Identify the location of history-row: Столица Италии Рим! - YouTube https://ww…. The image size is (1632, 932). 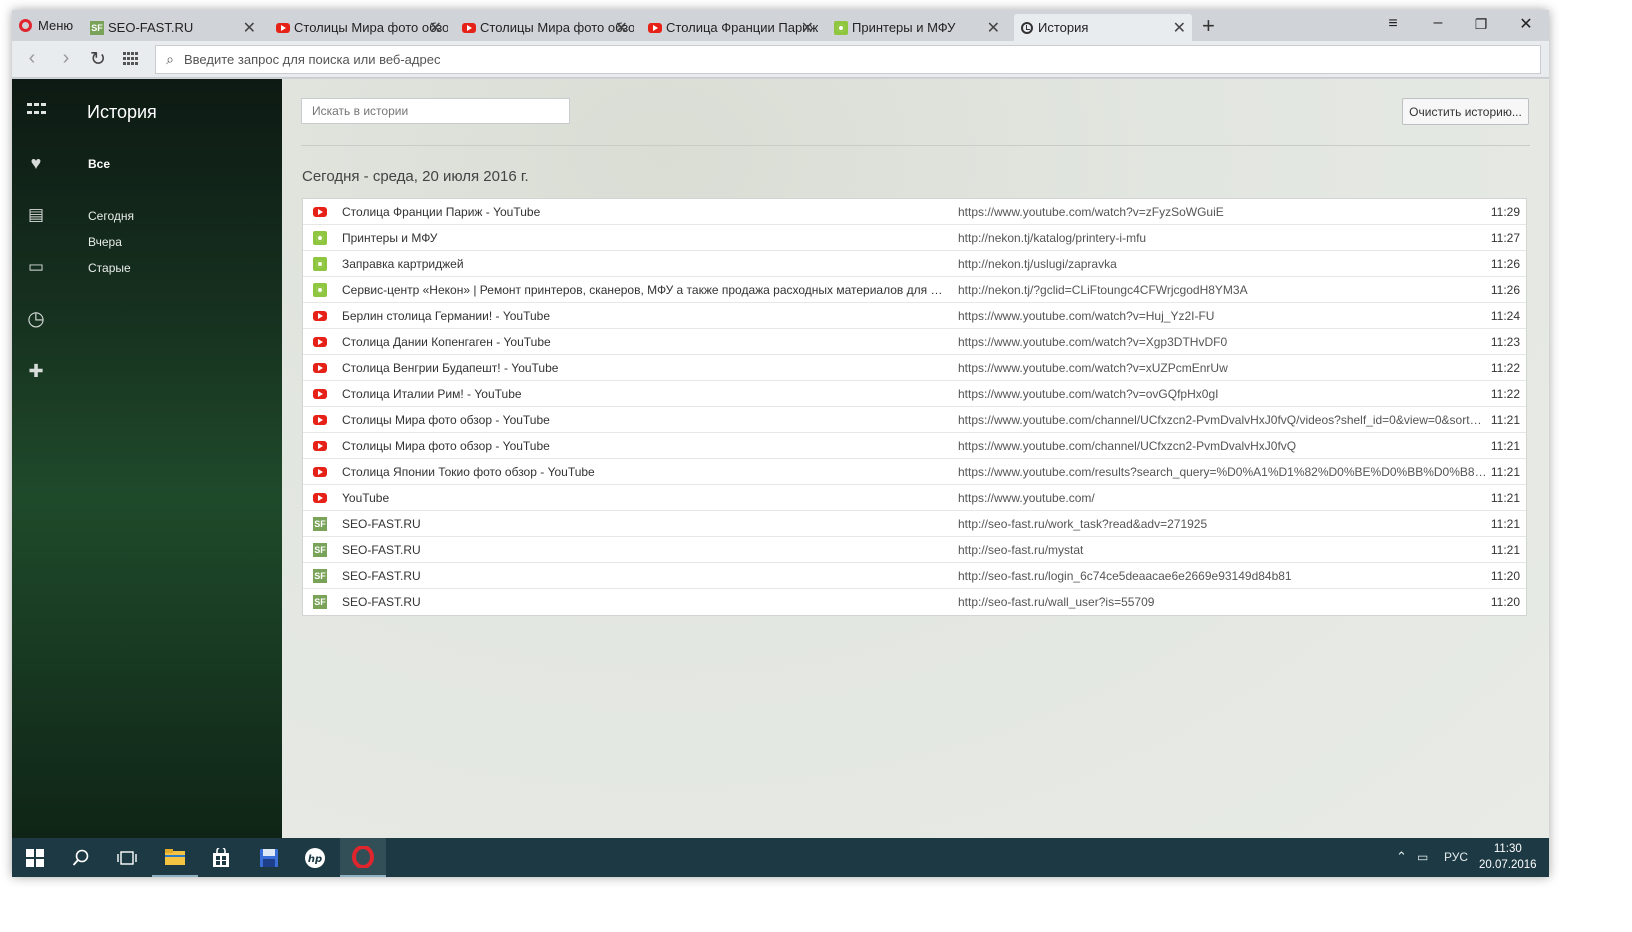
(914, 394).